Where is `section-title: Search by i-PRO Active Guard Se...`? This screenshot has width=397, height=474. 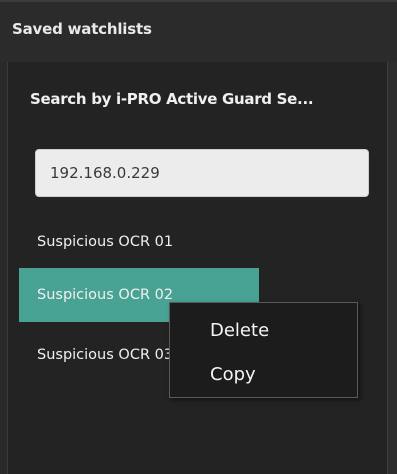 section-title: Search by i-PRO Active Guard Se... is located at coordinates (172, 99).